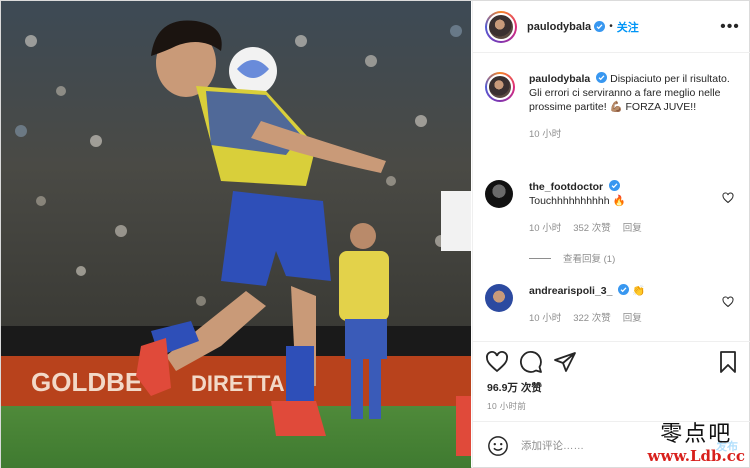  I want to click on avatar, so click(501, 26).